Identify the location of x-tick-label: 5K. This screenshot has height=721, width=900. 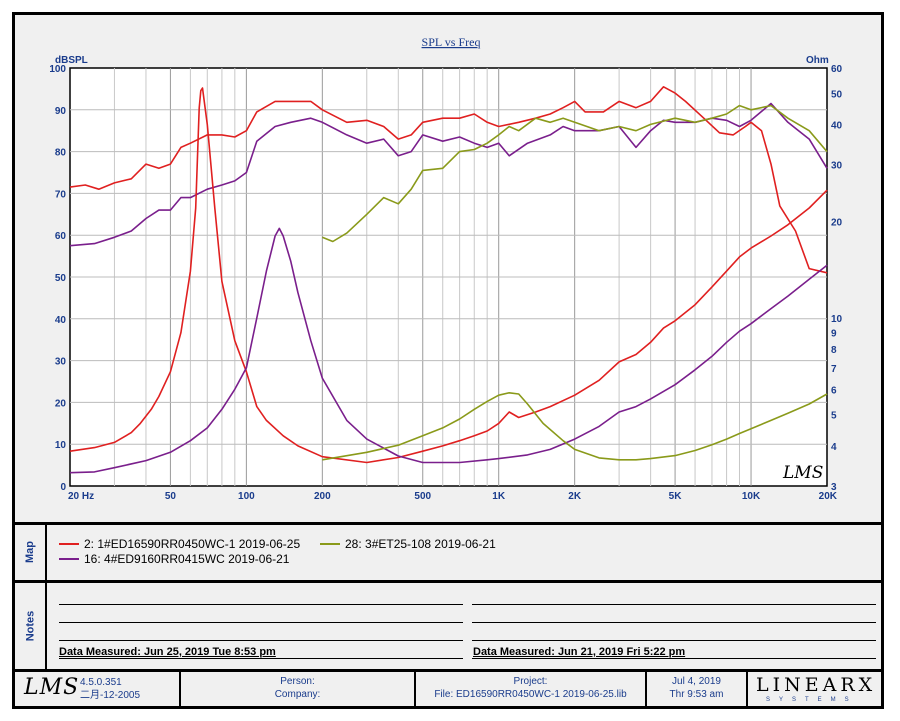
(676, 496).